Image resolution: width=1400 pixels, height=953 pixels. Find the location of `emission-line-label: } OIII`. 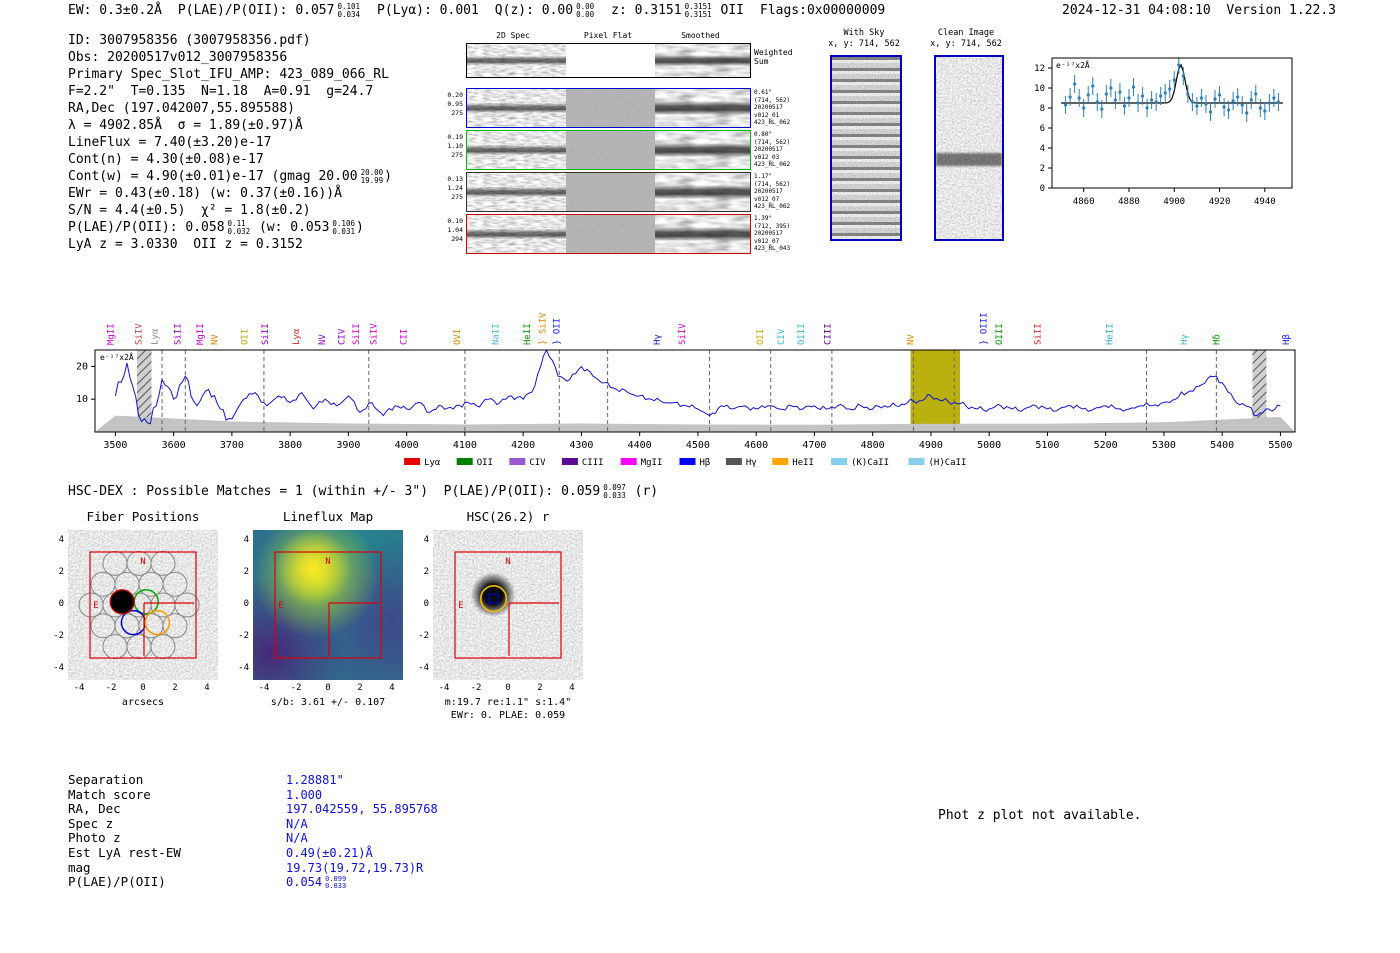

emission-line-label: } OIII is located at coordinates (984, 328).